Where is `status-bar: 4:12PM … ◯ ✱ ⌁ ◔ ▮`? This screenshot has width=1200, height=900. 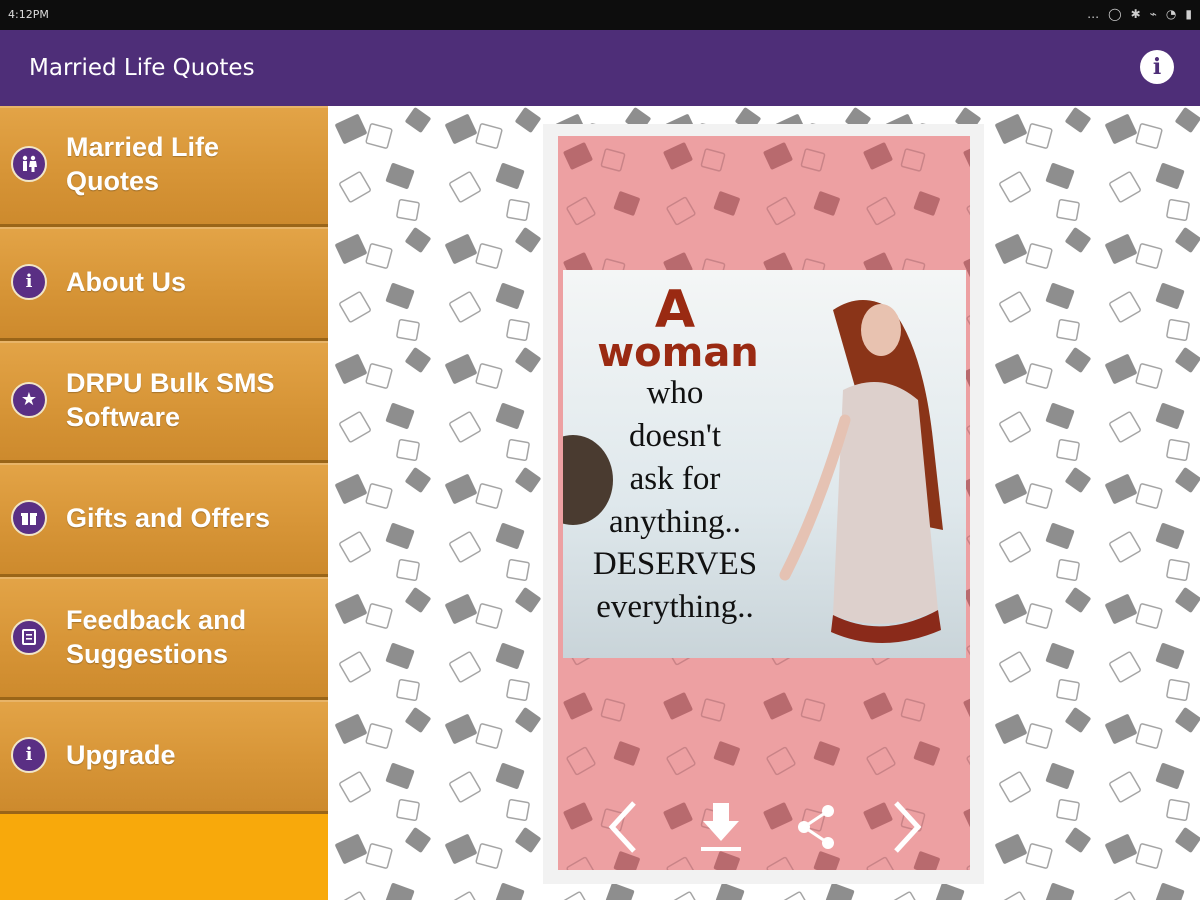 status-bar: 4:12PM … ◯ ✱ ⌁ ◔ ▮ is located at coordinates (600, 15).